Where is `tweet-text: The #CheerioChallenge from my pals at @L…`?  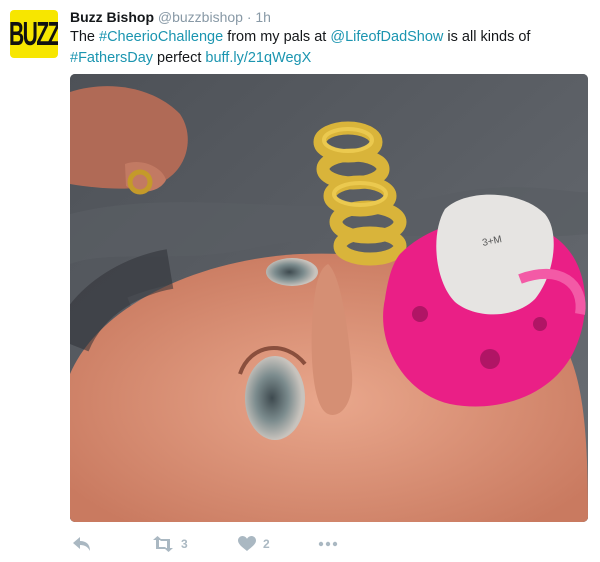
tweet-text: The #CheerioChallenge from my pals at @L… is located at coordinates (330, 48).